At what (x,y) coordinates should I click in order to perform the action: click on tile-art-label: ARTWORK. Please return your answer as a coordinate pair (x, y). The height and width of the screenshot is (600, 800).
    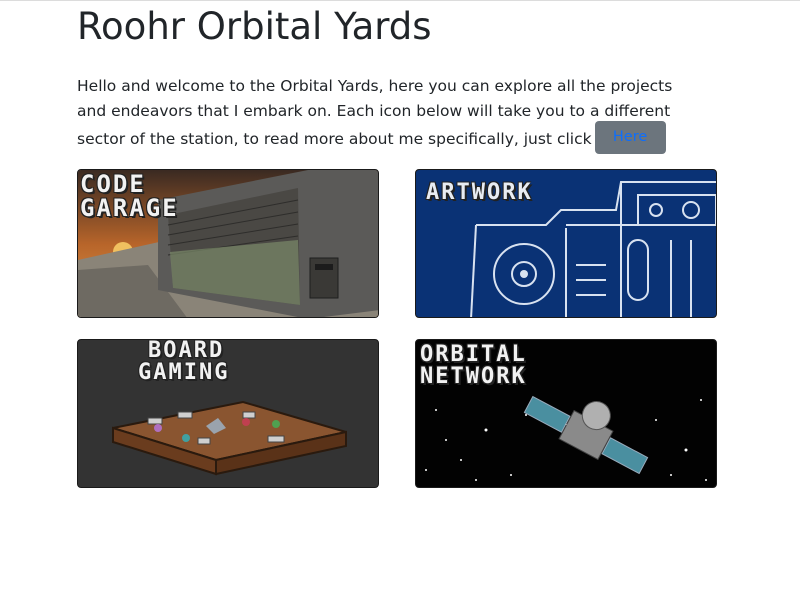
    Looking at the image, I should click on (479, 192).